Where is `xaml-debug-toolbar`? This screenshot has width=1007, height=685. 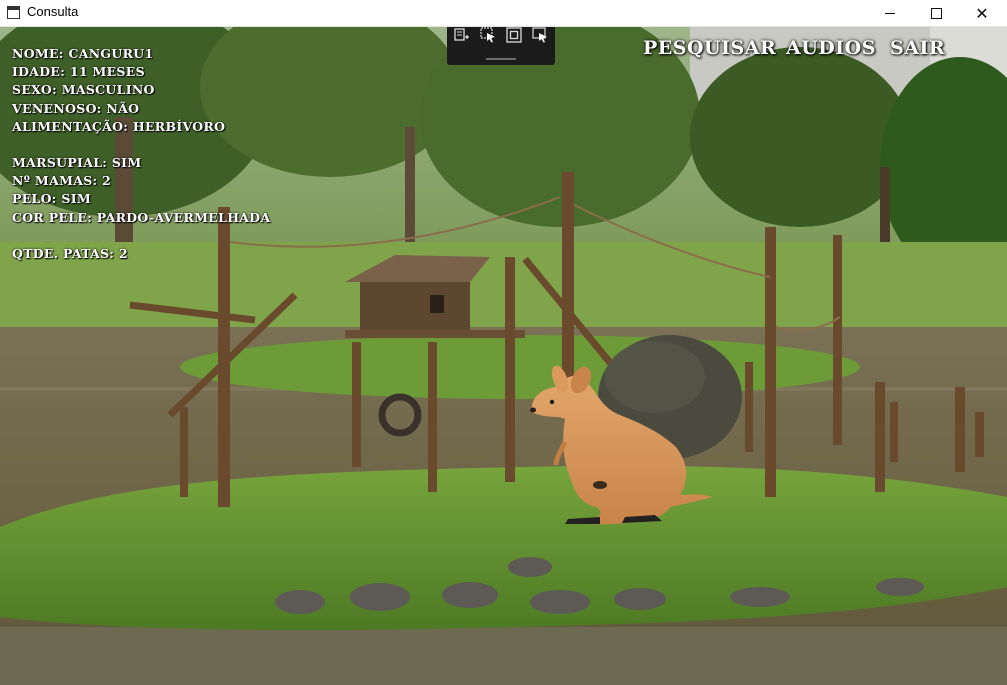 xaml-debug-toolbar is located at coordinates (501, 46).